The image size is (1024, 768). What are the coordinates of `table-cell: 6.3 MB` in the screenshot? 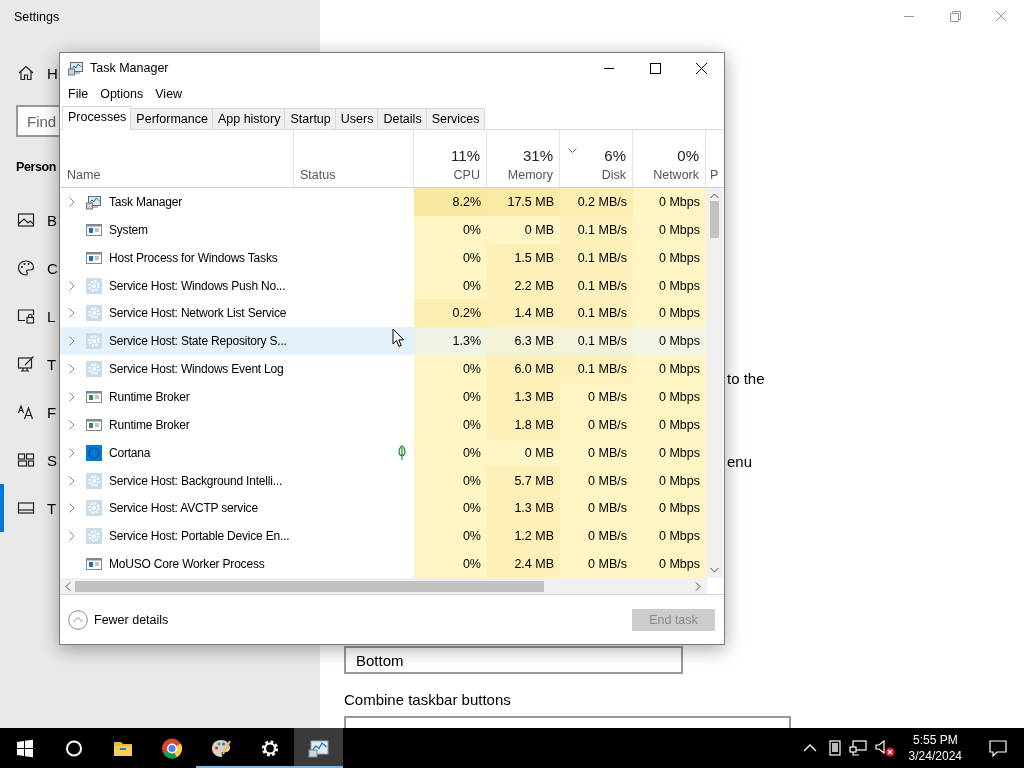 It's located at (523, 341).